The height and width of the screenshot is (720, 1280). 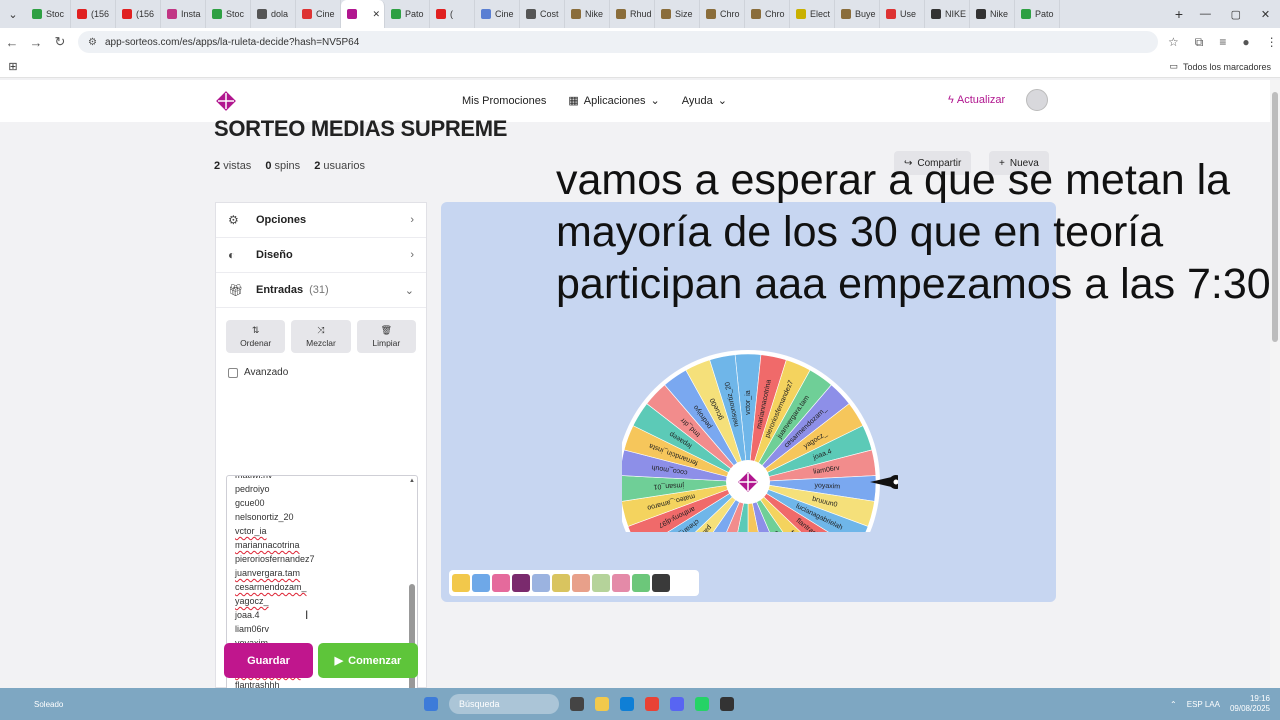 I want to click on chrome-icon, so click(x=652, y=704).